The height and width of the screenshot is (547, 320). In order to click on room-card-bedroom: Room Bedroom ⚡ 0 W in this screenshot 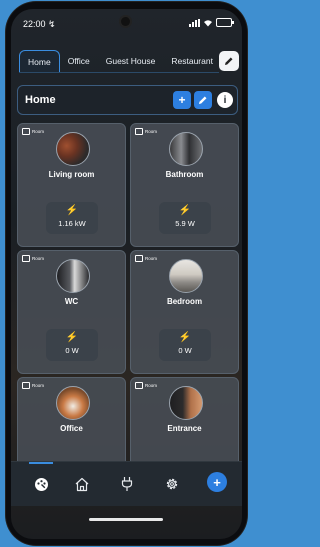, I will do `click(184, 312)`.